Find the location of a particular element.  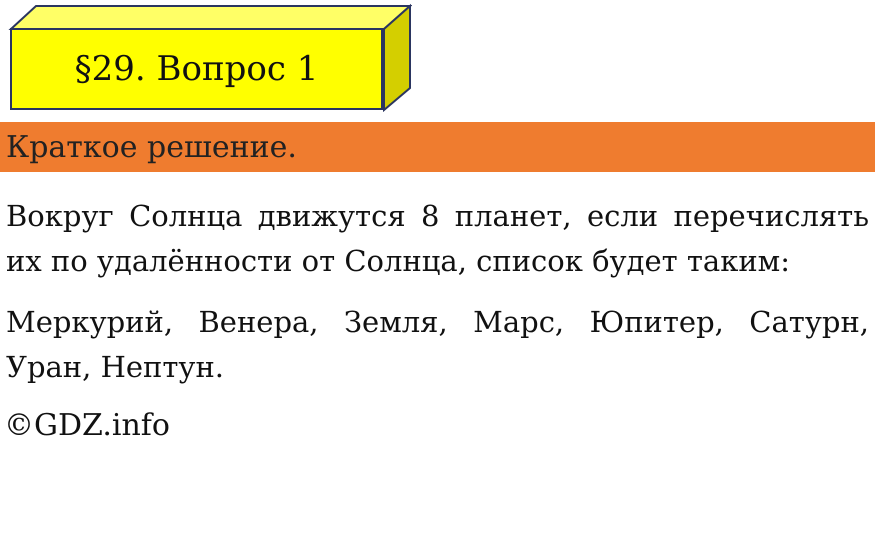

title-label: §29. Вопрос 1 is located at coordinates (196, 69).